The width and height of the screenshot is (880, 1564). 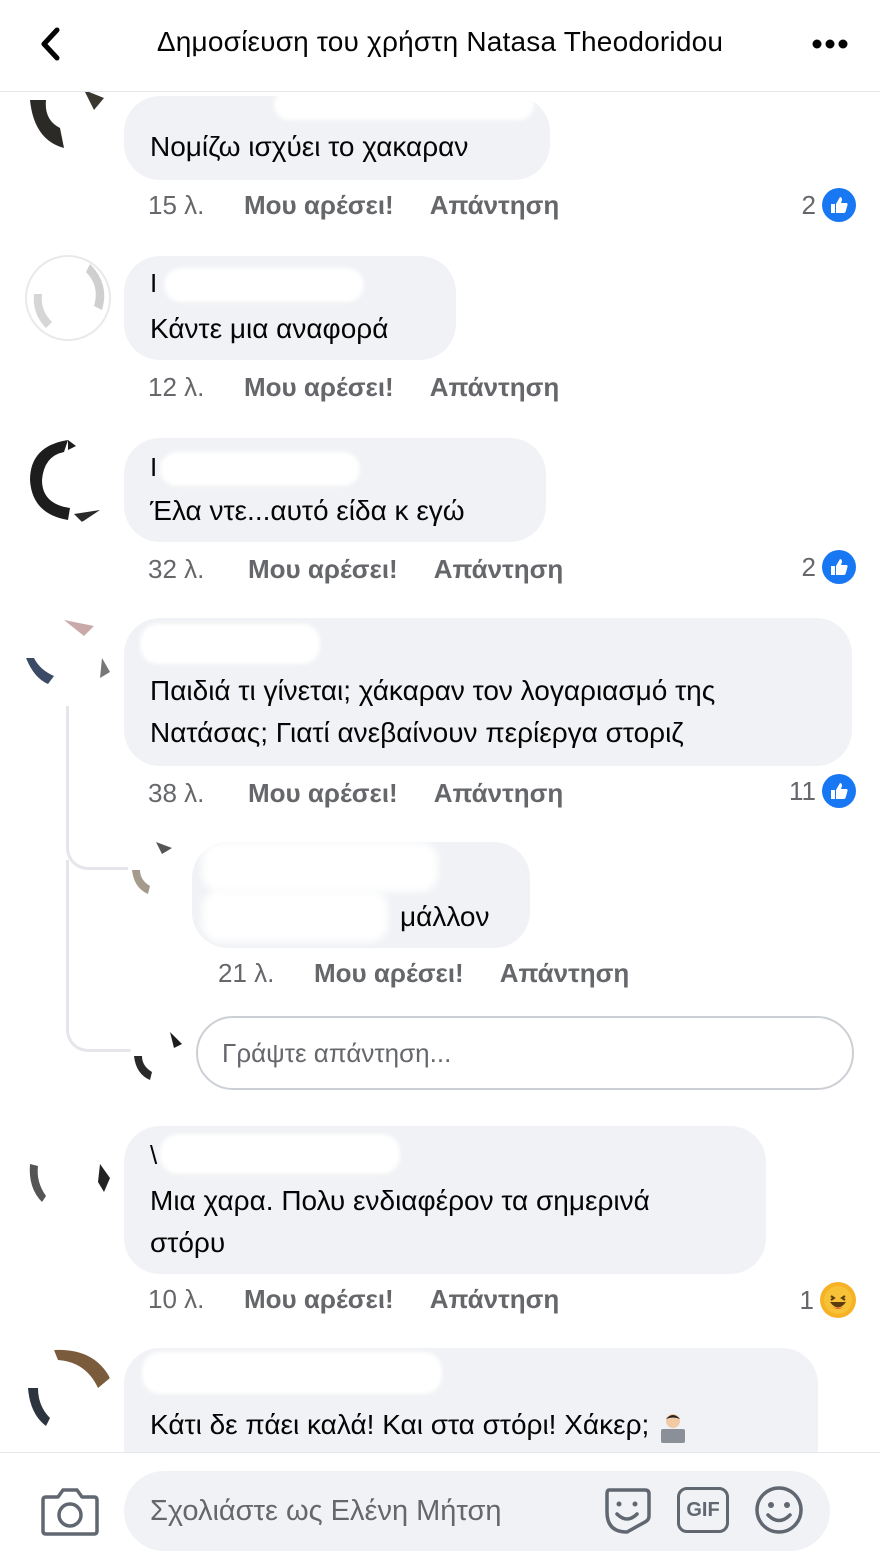 I want to click on comment-actions: 12 λ. Μου αρέσει! Απάντηση, so click(x=353, y=387).